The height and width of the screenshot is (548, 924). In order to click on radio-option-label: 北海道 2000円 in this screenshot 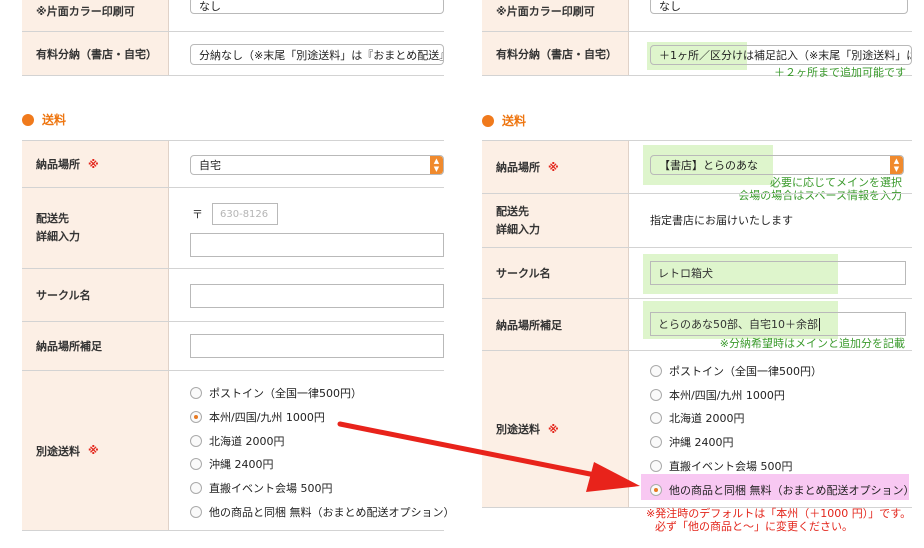, I will do `click(247, 441)`.